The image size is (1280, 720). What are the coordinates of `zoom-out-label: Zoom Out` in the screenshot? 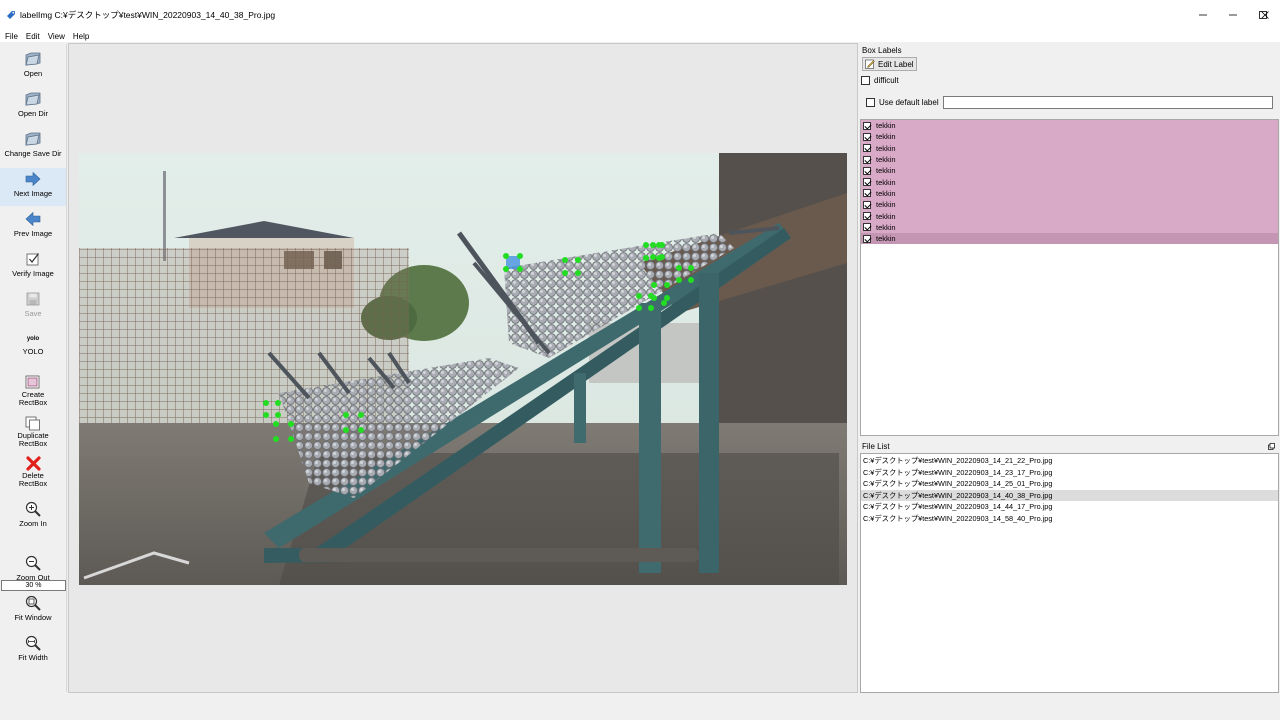 It's located at (33, 577).